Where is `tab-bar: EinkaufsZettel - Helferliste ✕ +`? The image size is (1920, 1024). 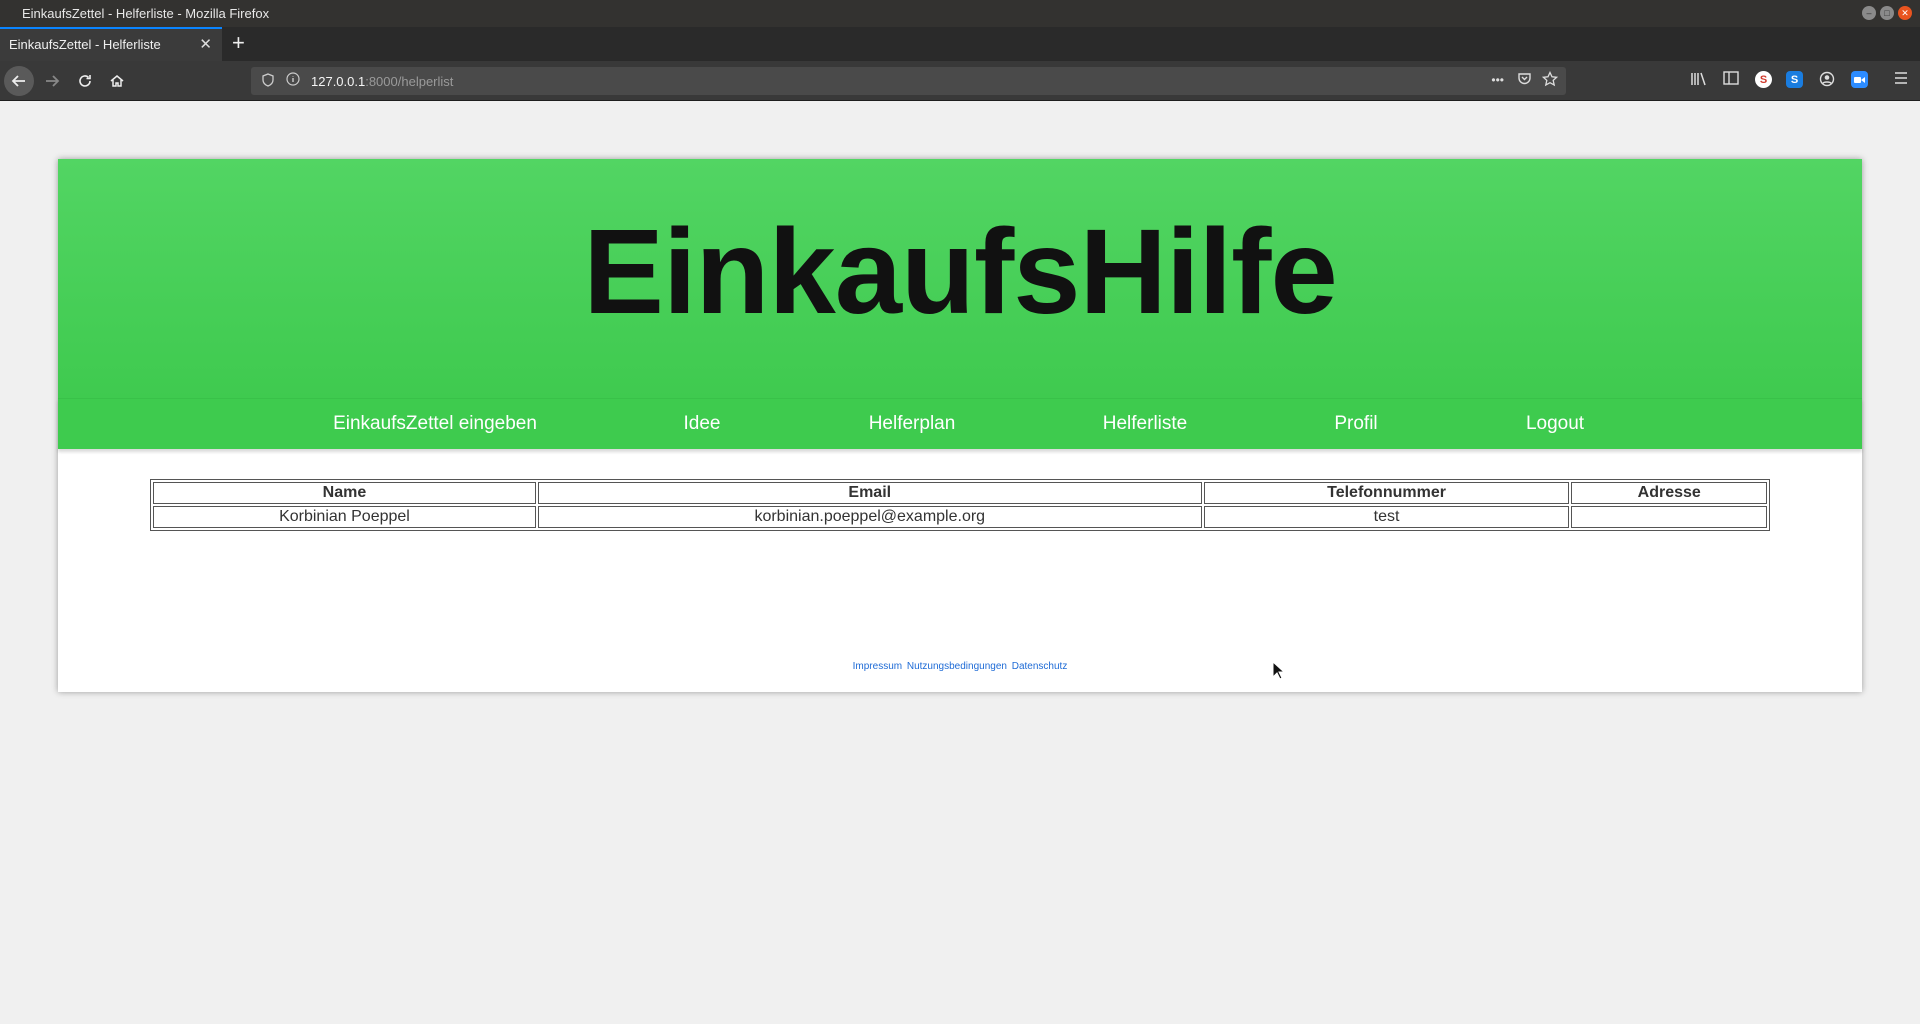 tab-bar: EinkaufsZettel - Helferliste ✕ + is located at coordinates (960, 44).